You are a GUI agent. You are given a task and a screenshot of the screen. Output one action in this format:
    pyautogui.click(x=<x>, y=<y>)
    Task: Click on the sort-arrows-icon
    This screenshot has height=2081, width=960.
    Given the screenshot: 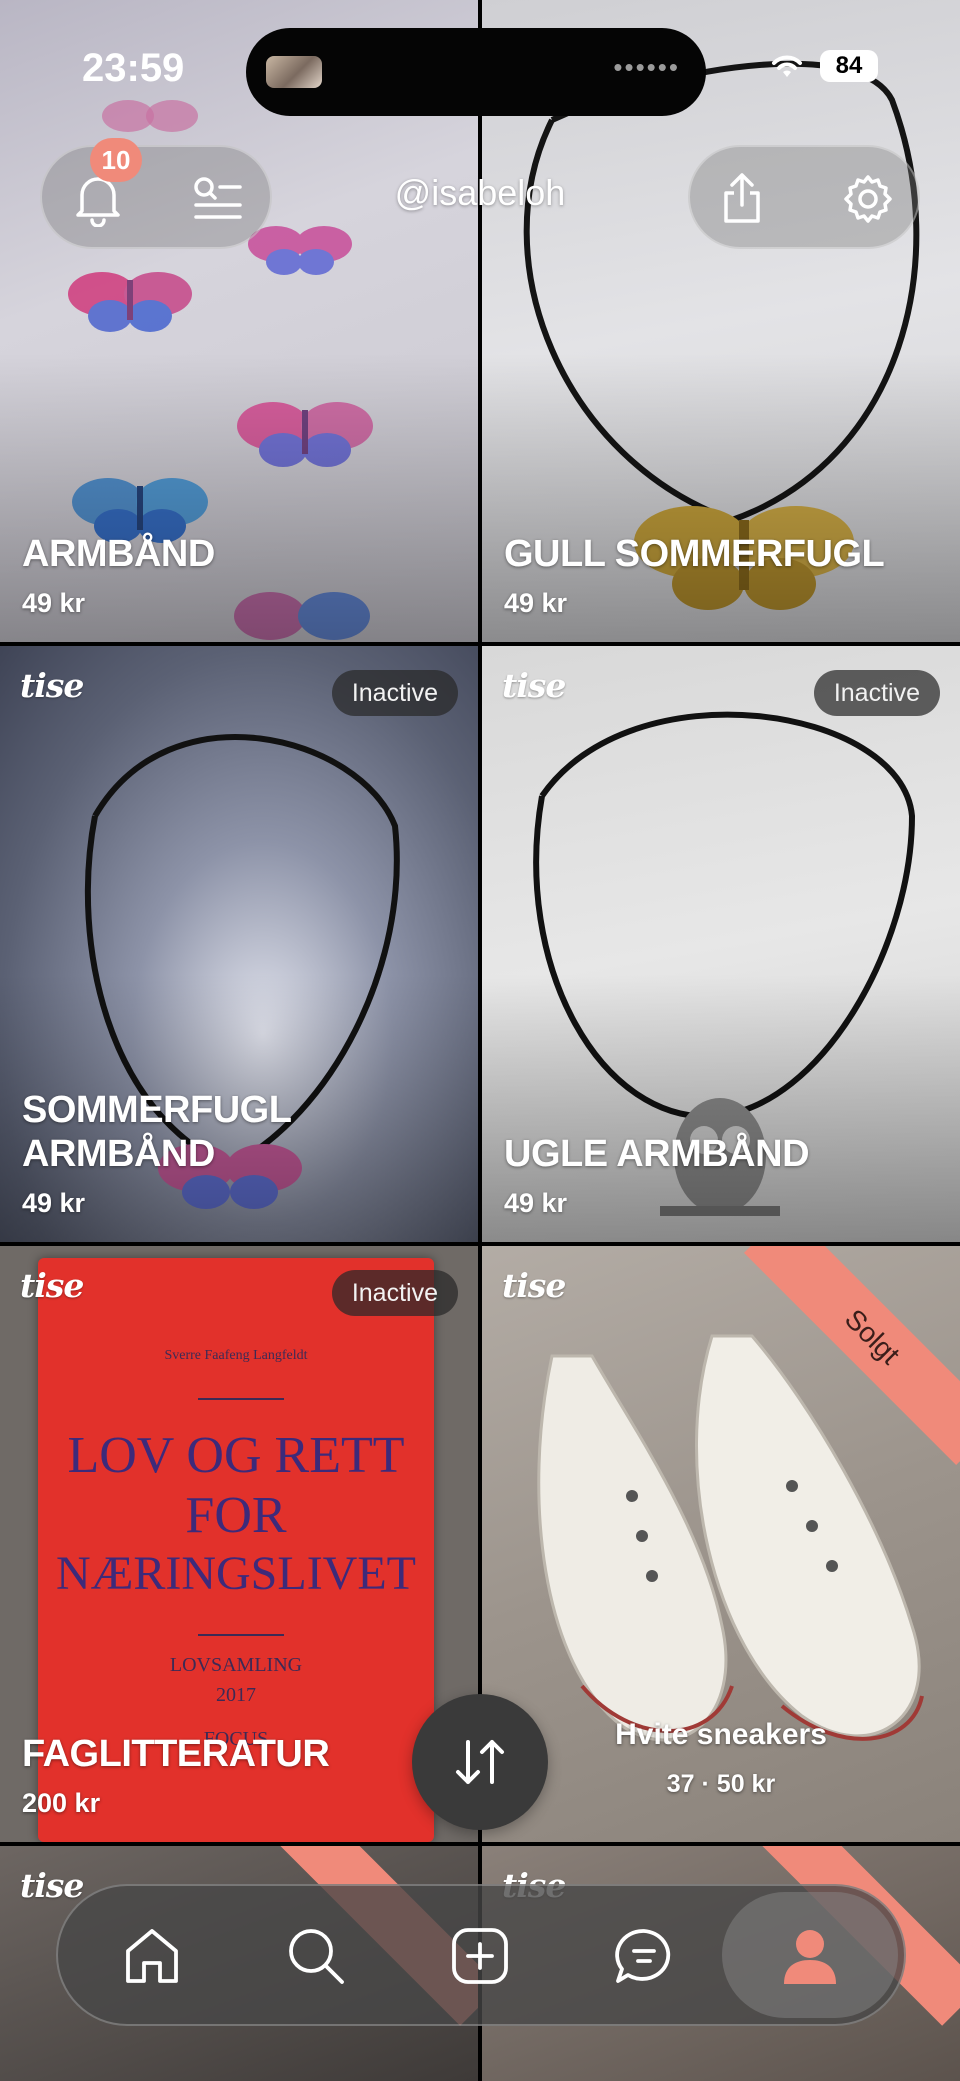 What is the action you would take?
    pyautogui.click(x=480, y=1762)
    